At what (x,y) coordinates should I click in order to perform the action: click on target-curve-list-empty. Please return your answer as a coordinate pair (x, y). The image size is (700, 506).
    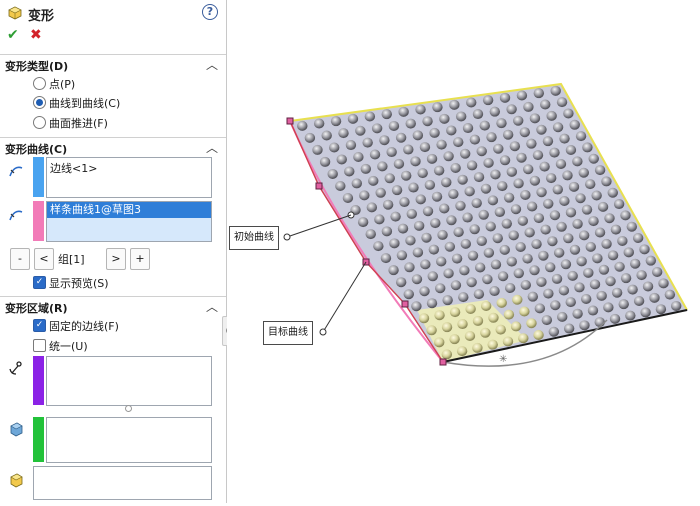
    Looking at the image, I should click on (129, 229).